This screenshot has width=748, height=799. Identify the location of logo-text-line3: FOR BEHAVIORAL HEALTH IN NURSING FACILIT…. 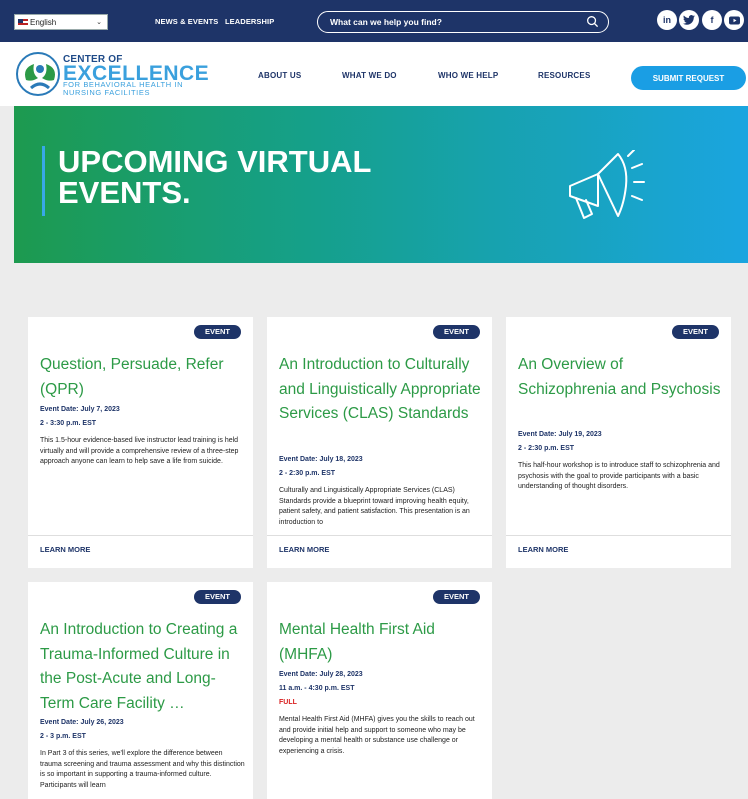
(123, 88).